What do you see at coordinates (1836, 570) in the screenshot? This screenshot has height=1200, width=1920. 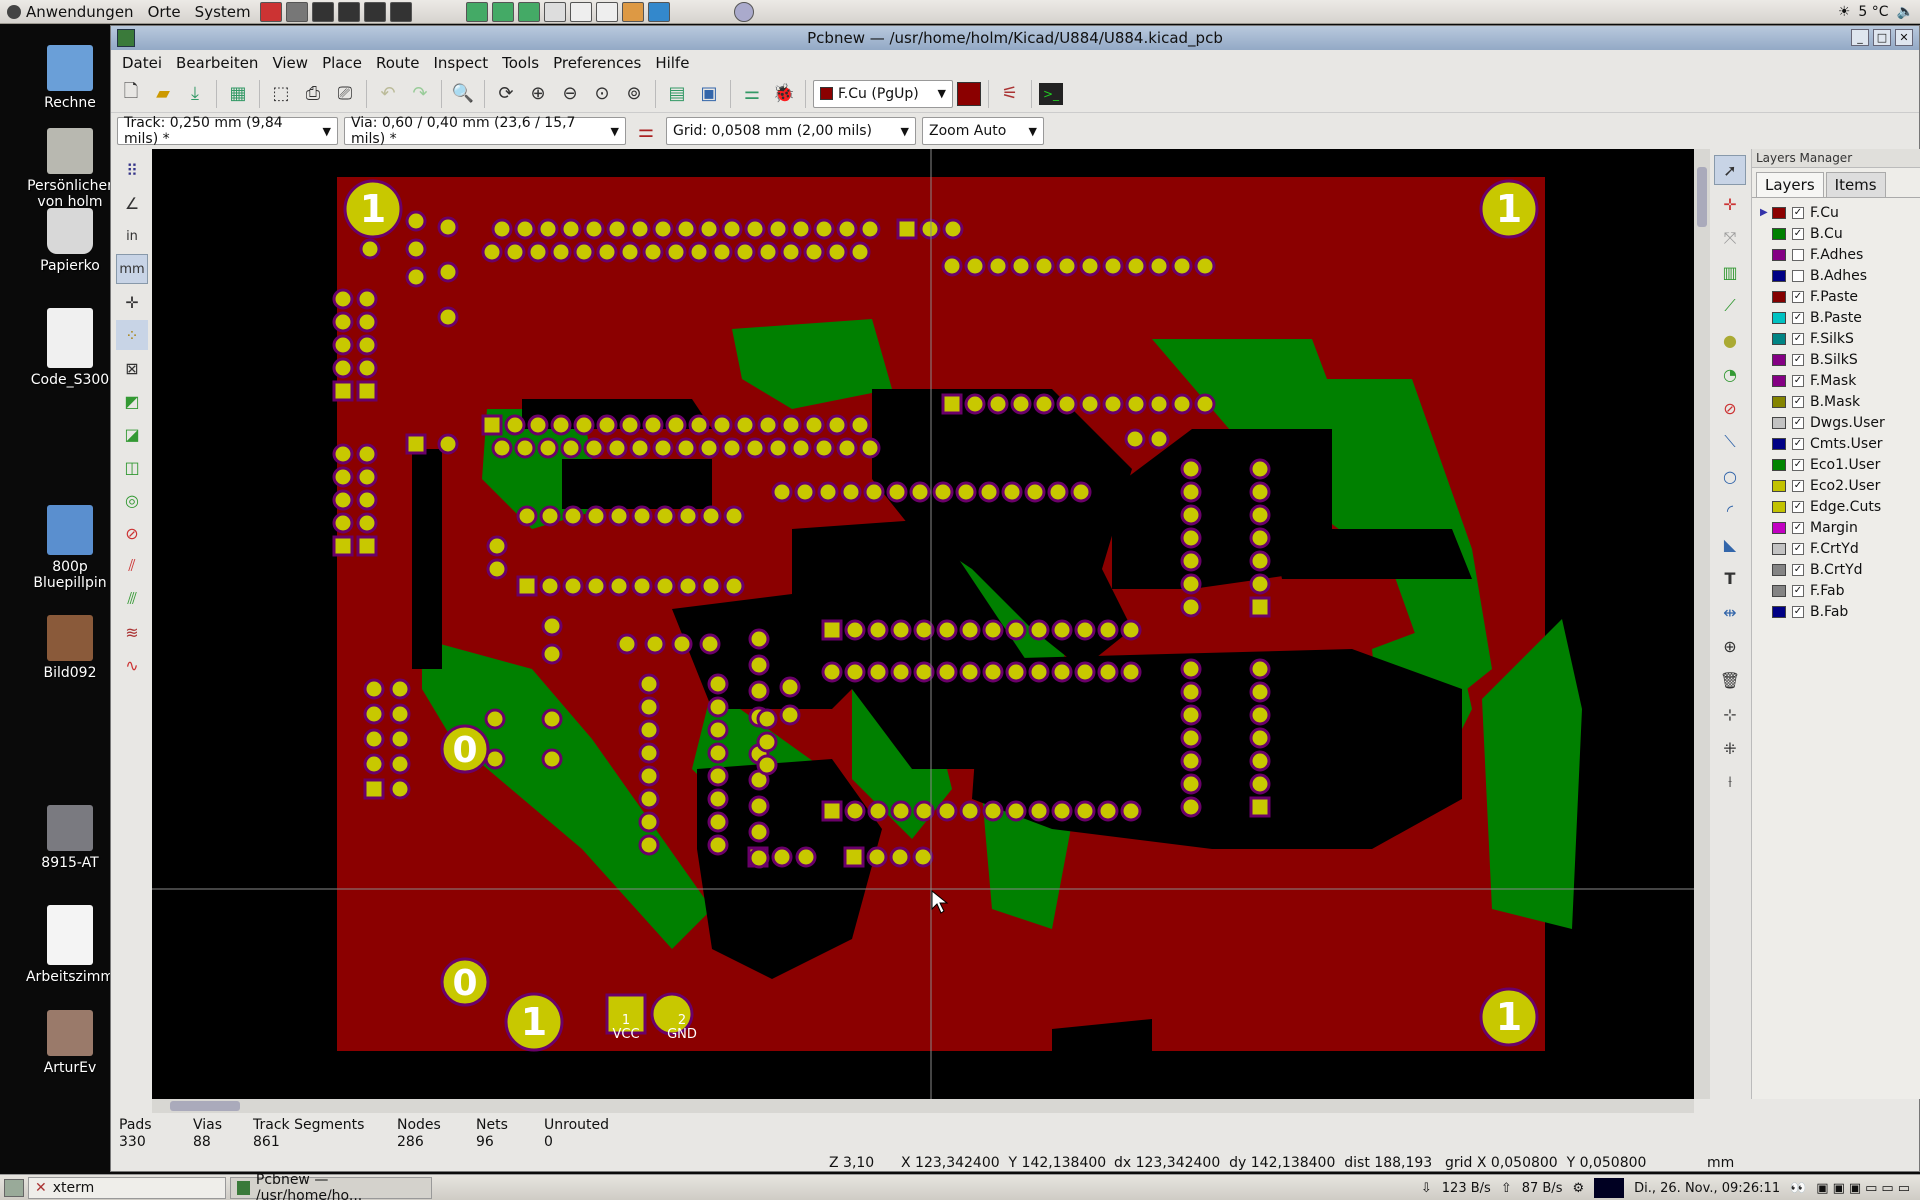 I see `layer-name: B.CrtYd` at bounding box center [1836, 570].